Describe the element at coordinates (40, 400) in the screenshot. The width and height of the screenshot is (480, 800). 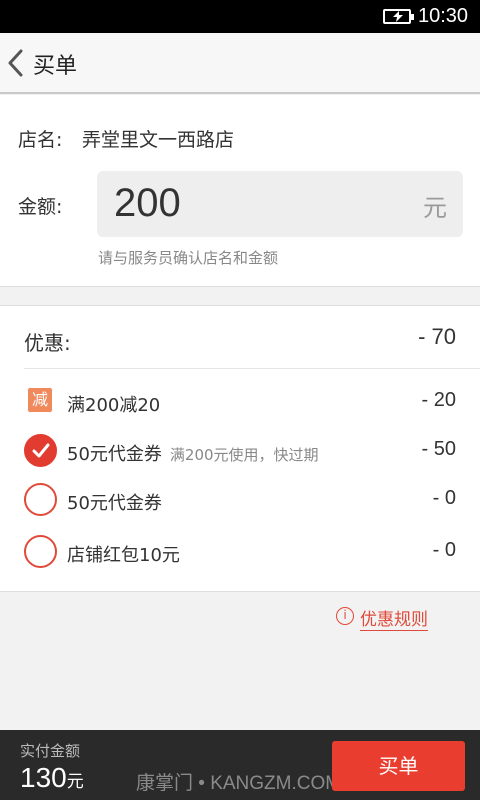
I see `reduce-badge-icon: 减` at that location.